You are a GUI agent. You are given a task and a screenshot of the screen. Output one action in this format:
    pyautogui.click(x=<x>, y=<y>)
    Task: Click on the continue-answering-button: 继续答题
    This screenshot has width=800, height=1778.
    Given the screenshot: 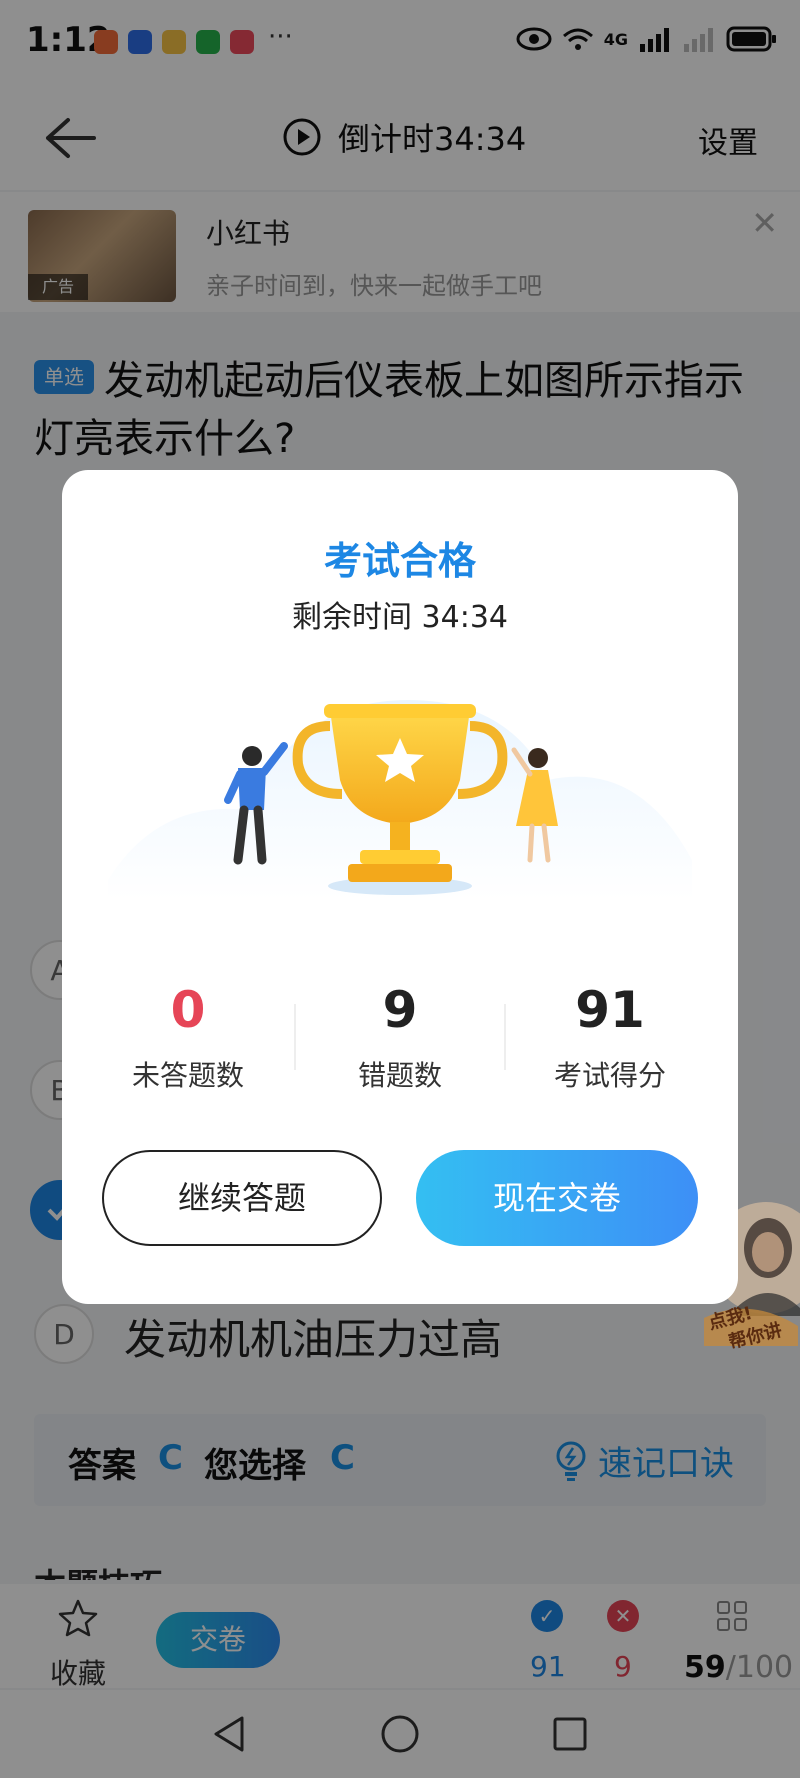 What is the action you would take?
    pyautogui.click(x=242, y=1198)
    